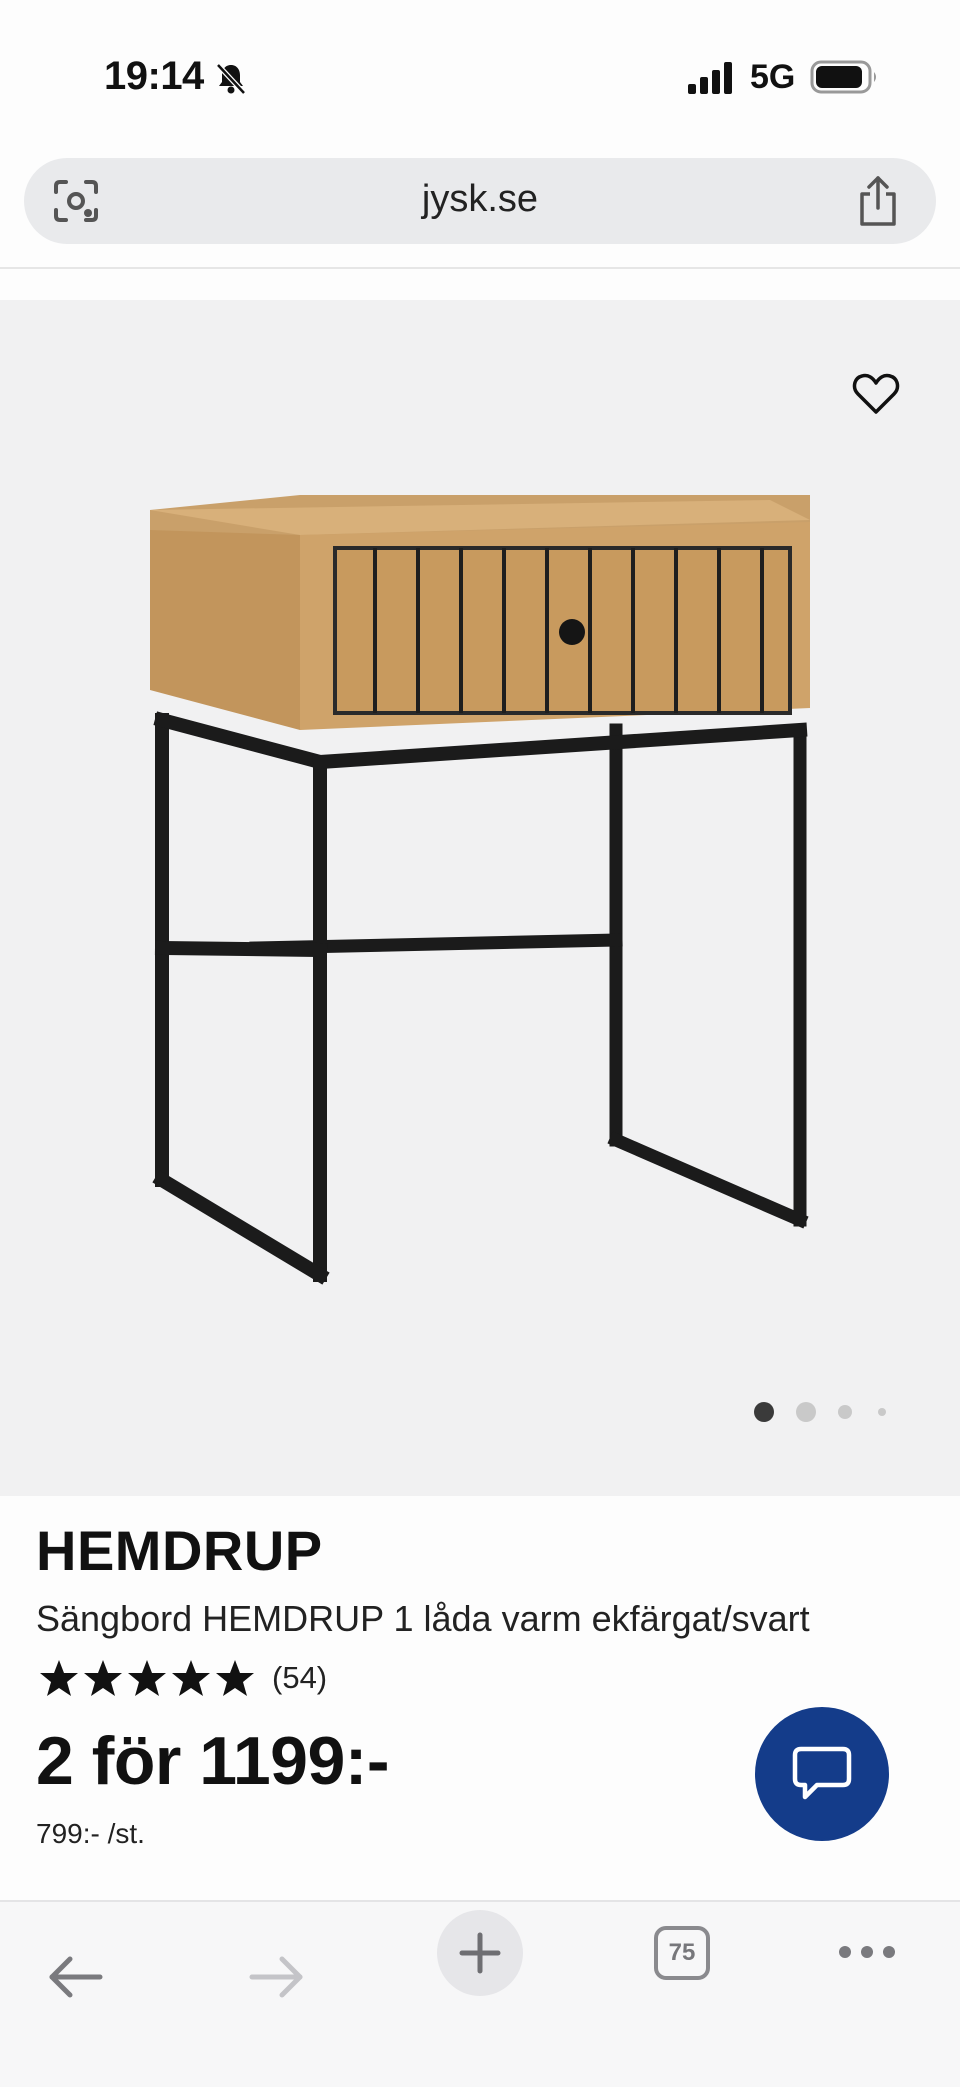 The height and width of the screenshot is (2087, 960). I want to click on product-rating: (54), so click(182, 1678).